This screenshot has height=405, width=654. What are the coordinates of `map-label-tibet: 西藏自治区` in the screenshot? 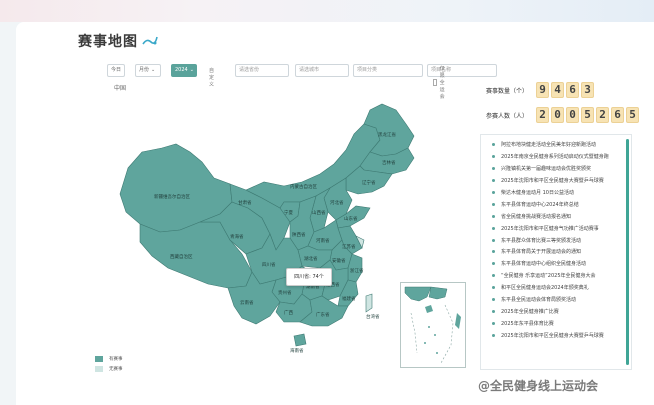 It's located at (181, 256).